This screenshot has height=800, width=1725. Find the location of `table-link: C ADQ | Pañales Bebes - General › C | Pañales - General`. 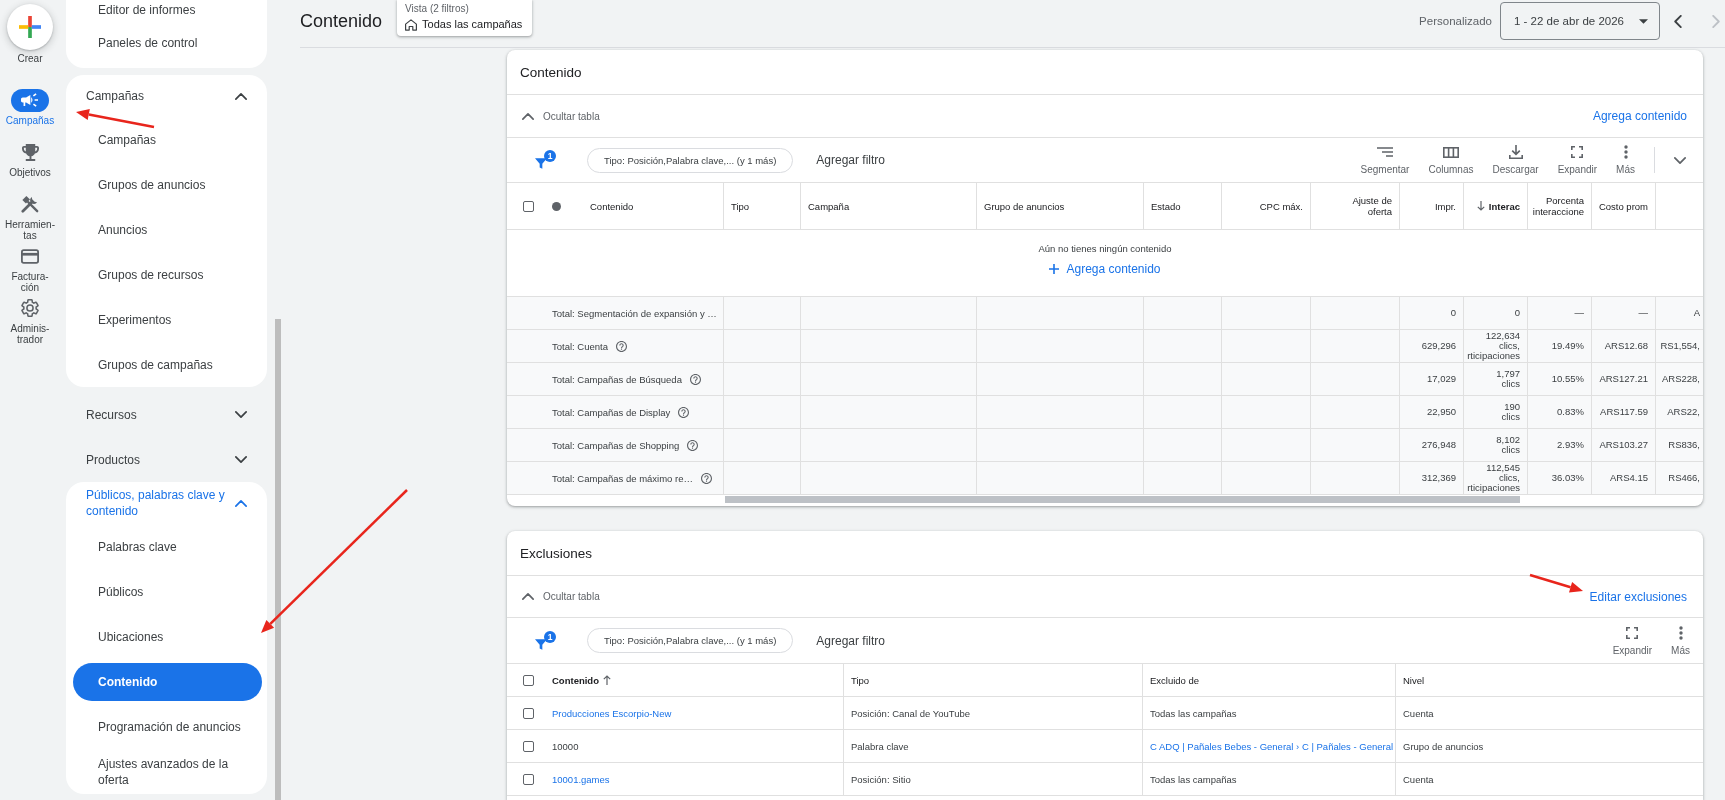

table-link: C ADQ | Pañales Bebes - General › C | Pañales - General is located at coordinates (1272, 746).